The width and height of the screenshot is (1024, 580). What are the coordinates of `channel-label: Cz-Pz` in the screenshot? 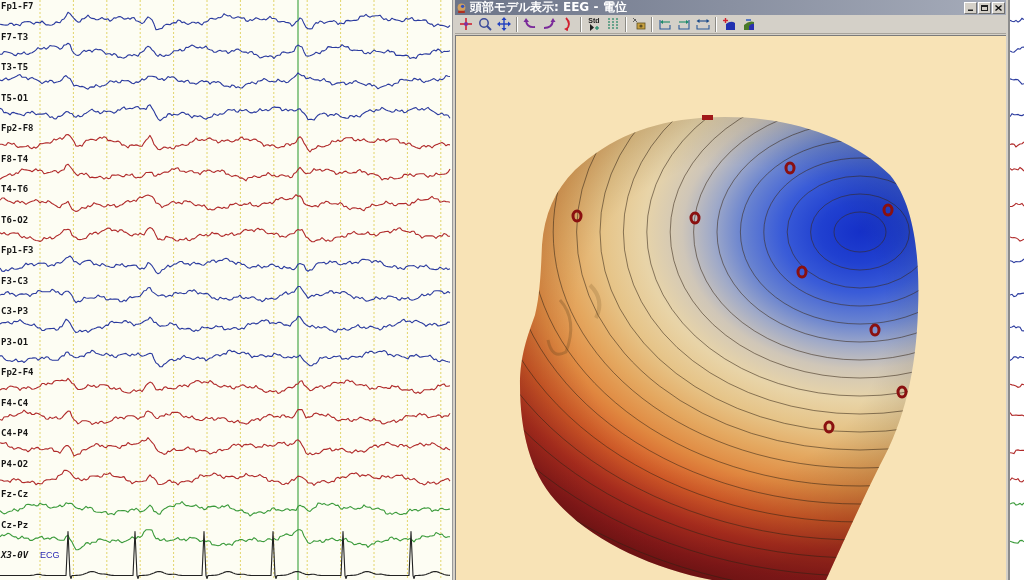 It's located at (15, 524).